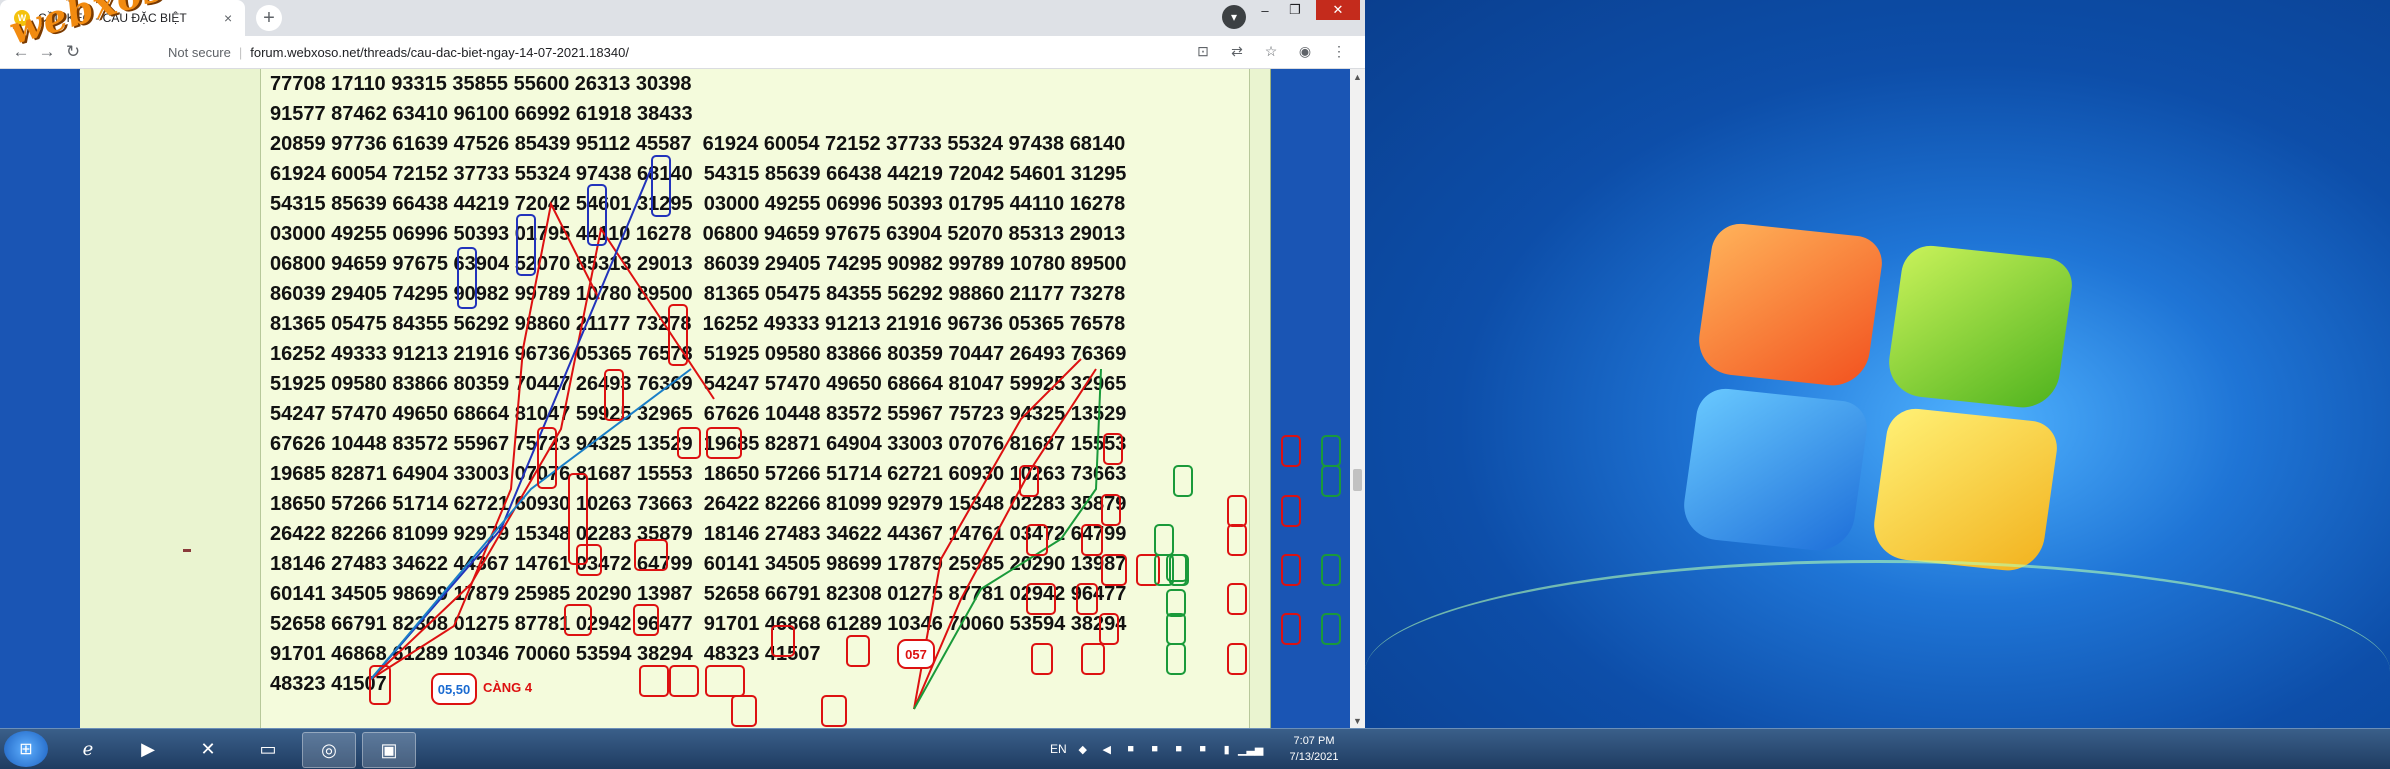  What do you see at coordinates (1357, 720) in the screenshot?
I see `scroll-down-arrow-icon: ▼` at bounding box center [1357, 720].